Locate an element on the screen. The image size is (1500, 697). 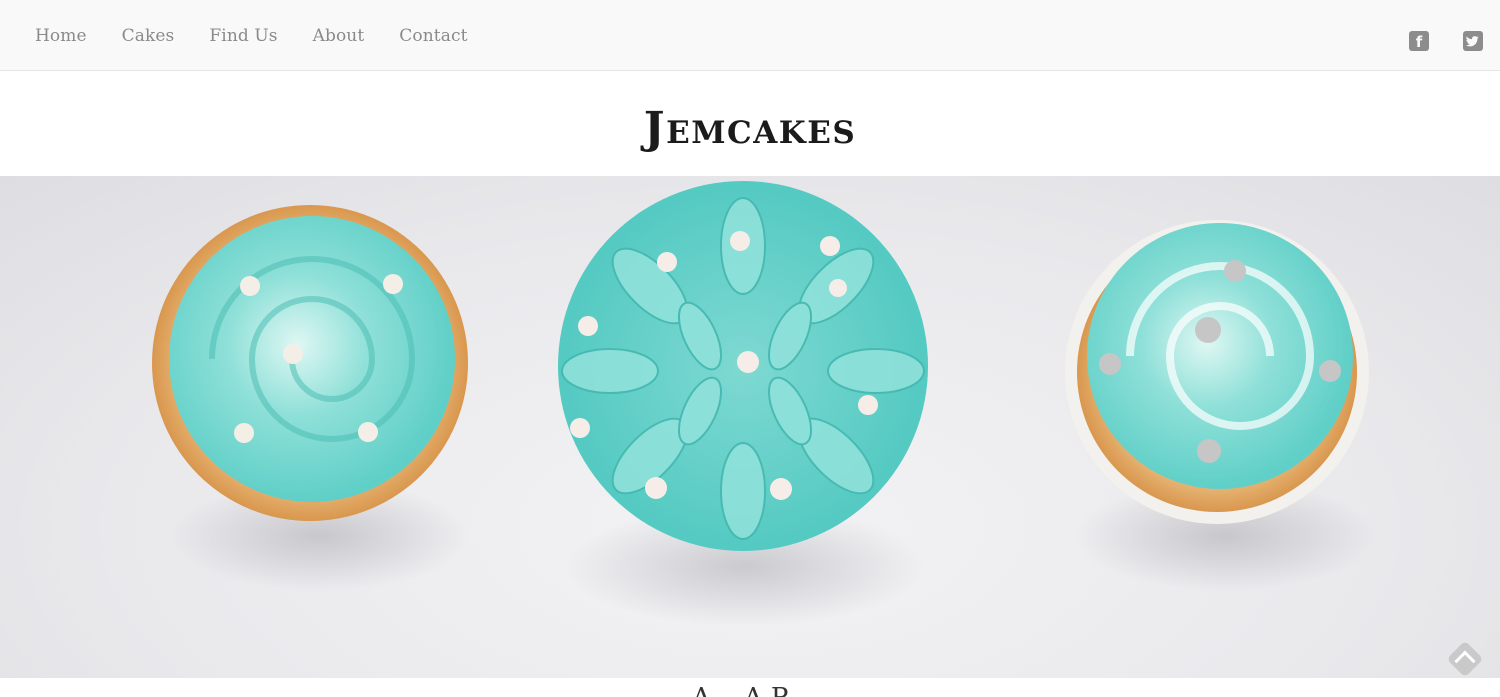
nav-home-link: Home is located at coordinates (61, 36).